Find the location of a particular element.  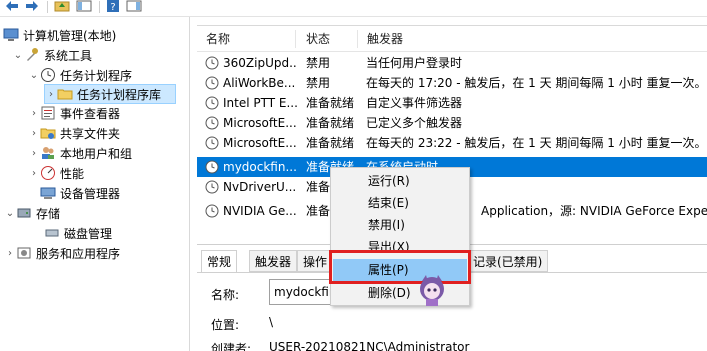

services-icon is located at coordinates (24, 253).